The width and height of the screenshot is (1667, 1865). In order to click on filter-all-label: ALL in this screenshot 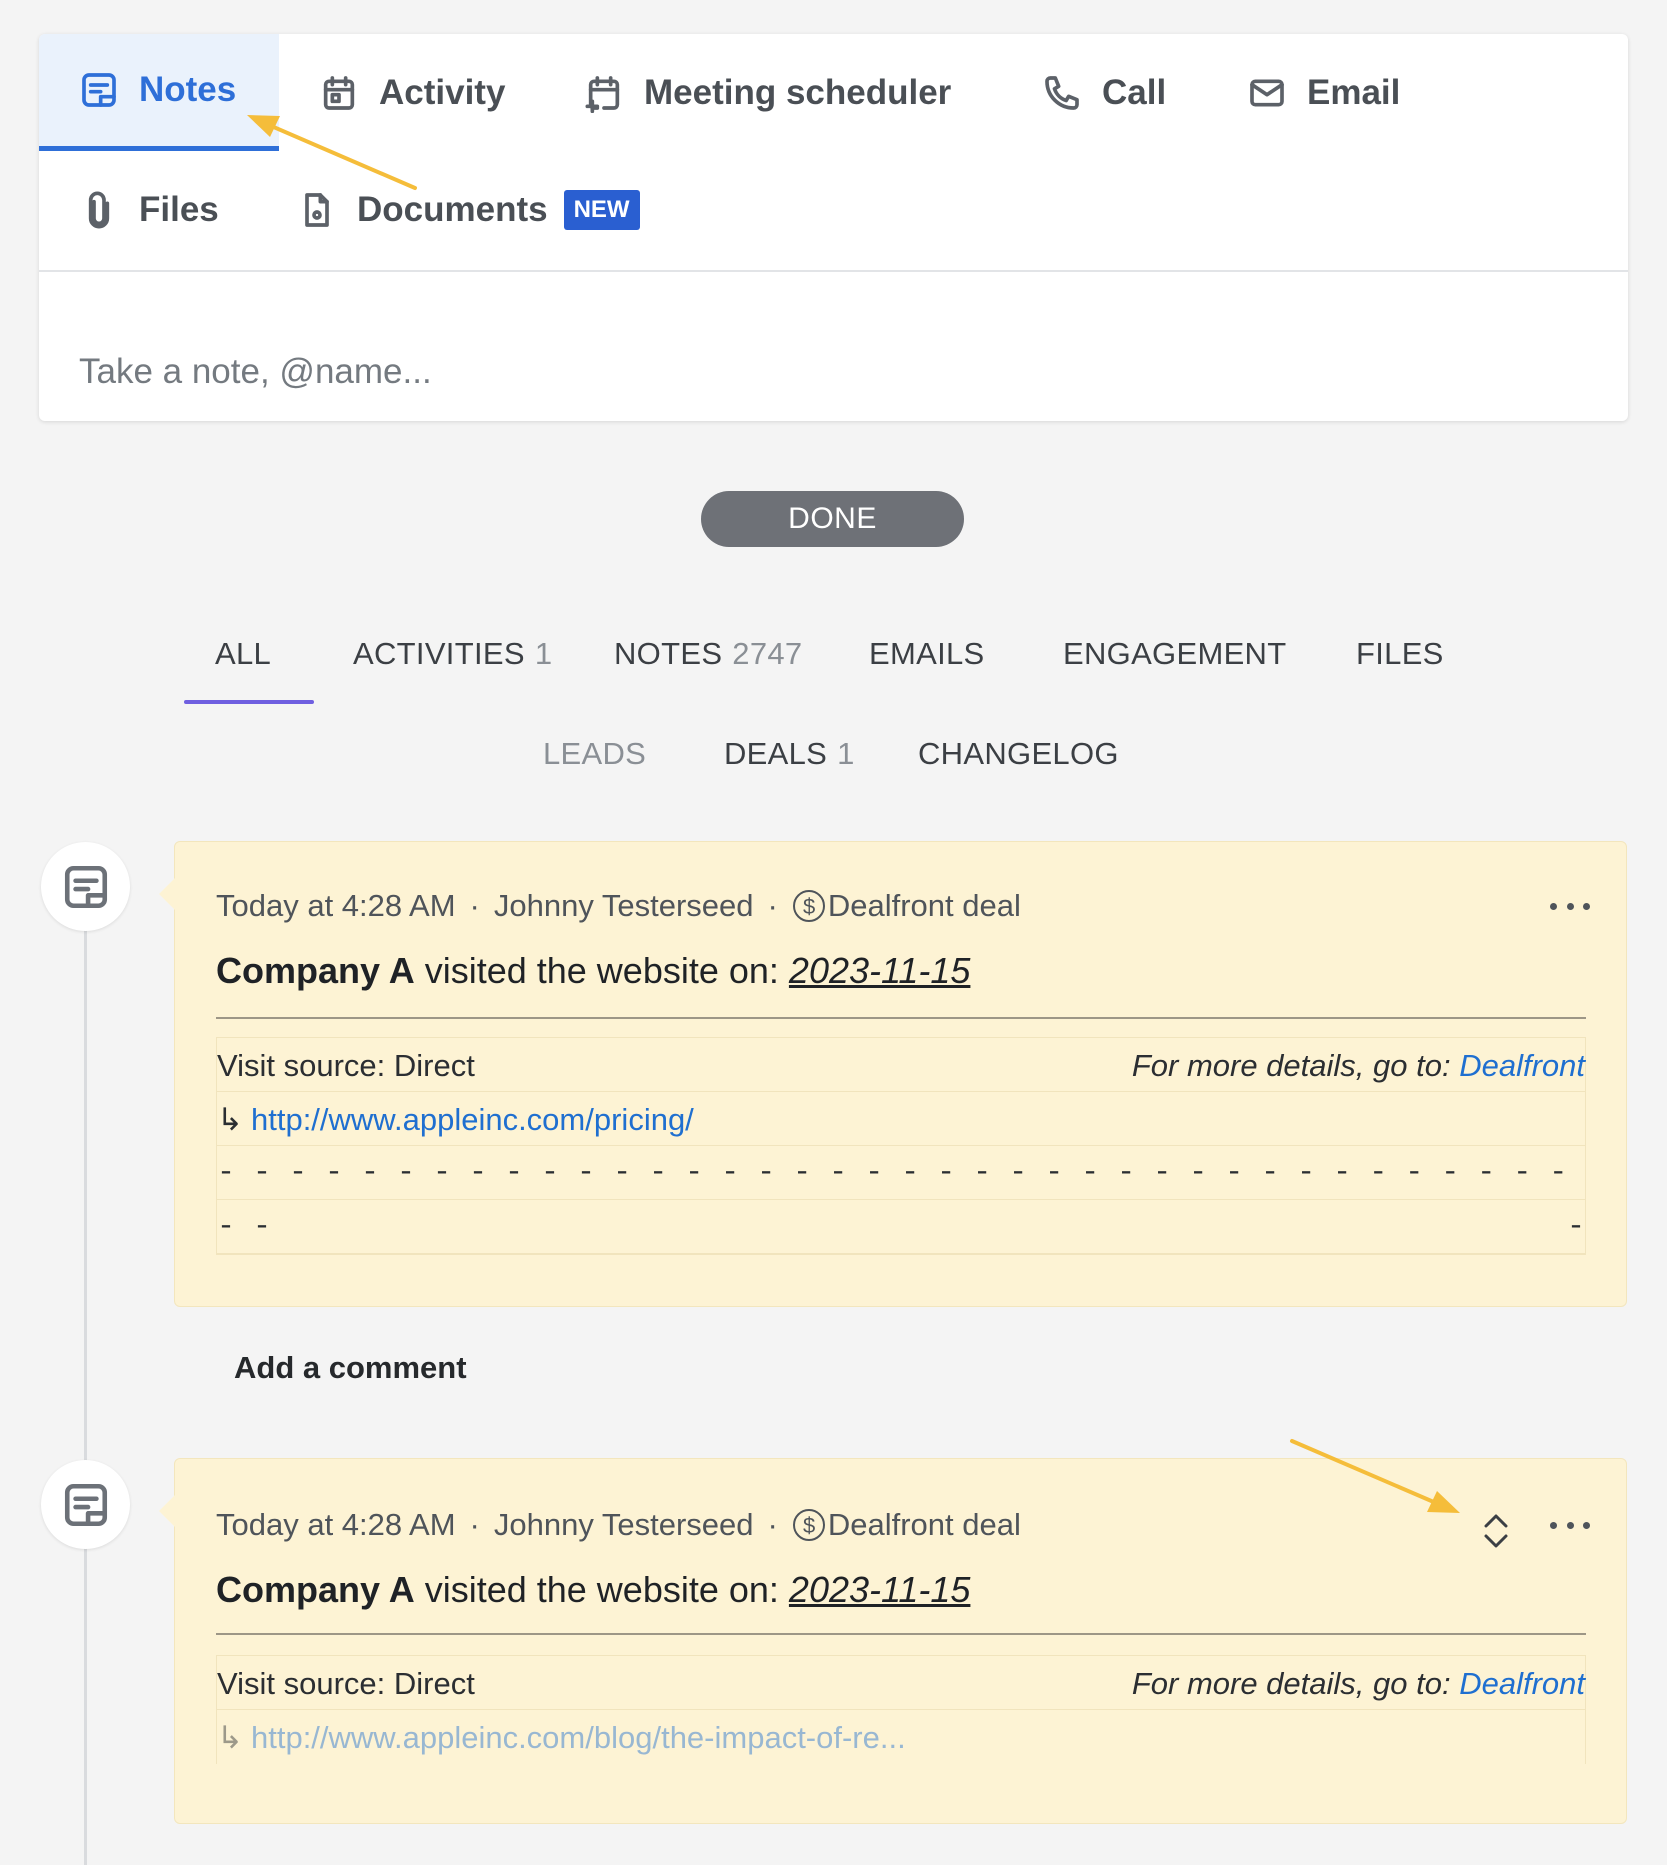, I will do `click(243, 653)`.